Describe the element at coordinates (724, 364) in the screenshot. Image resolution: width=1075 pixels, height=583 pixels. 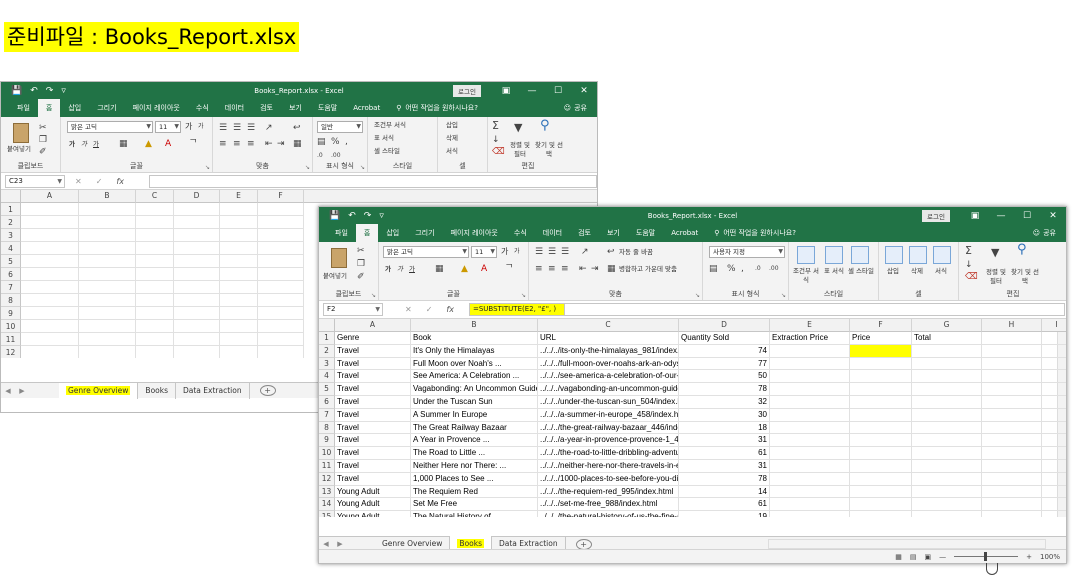
I see `cell: 77` at that location.